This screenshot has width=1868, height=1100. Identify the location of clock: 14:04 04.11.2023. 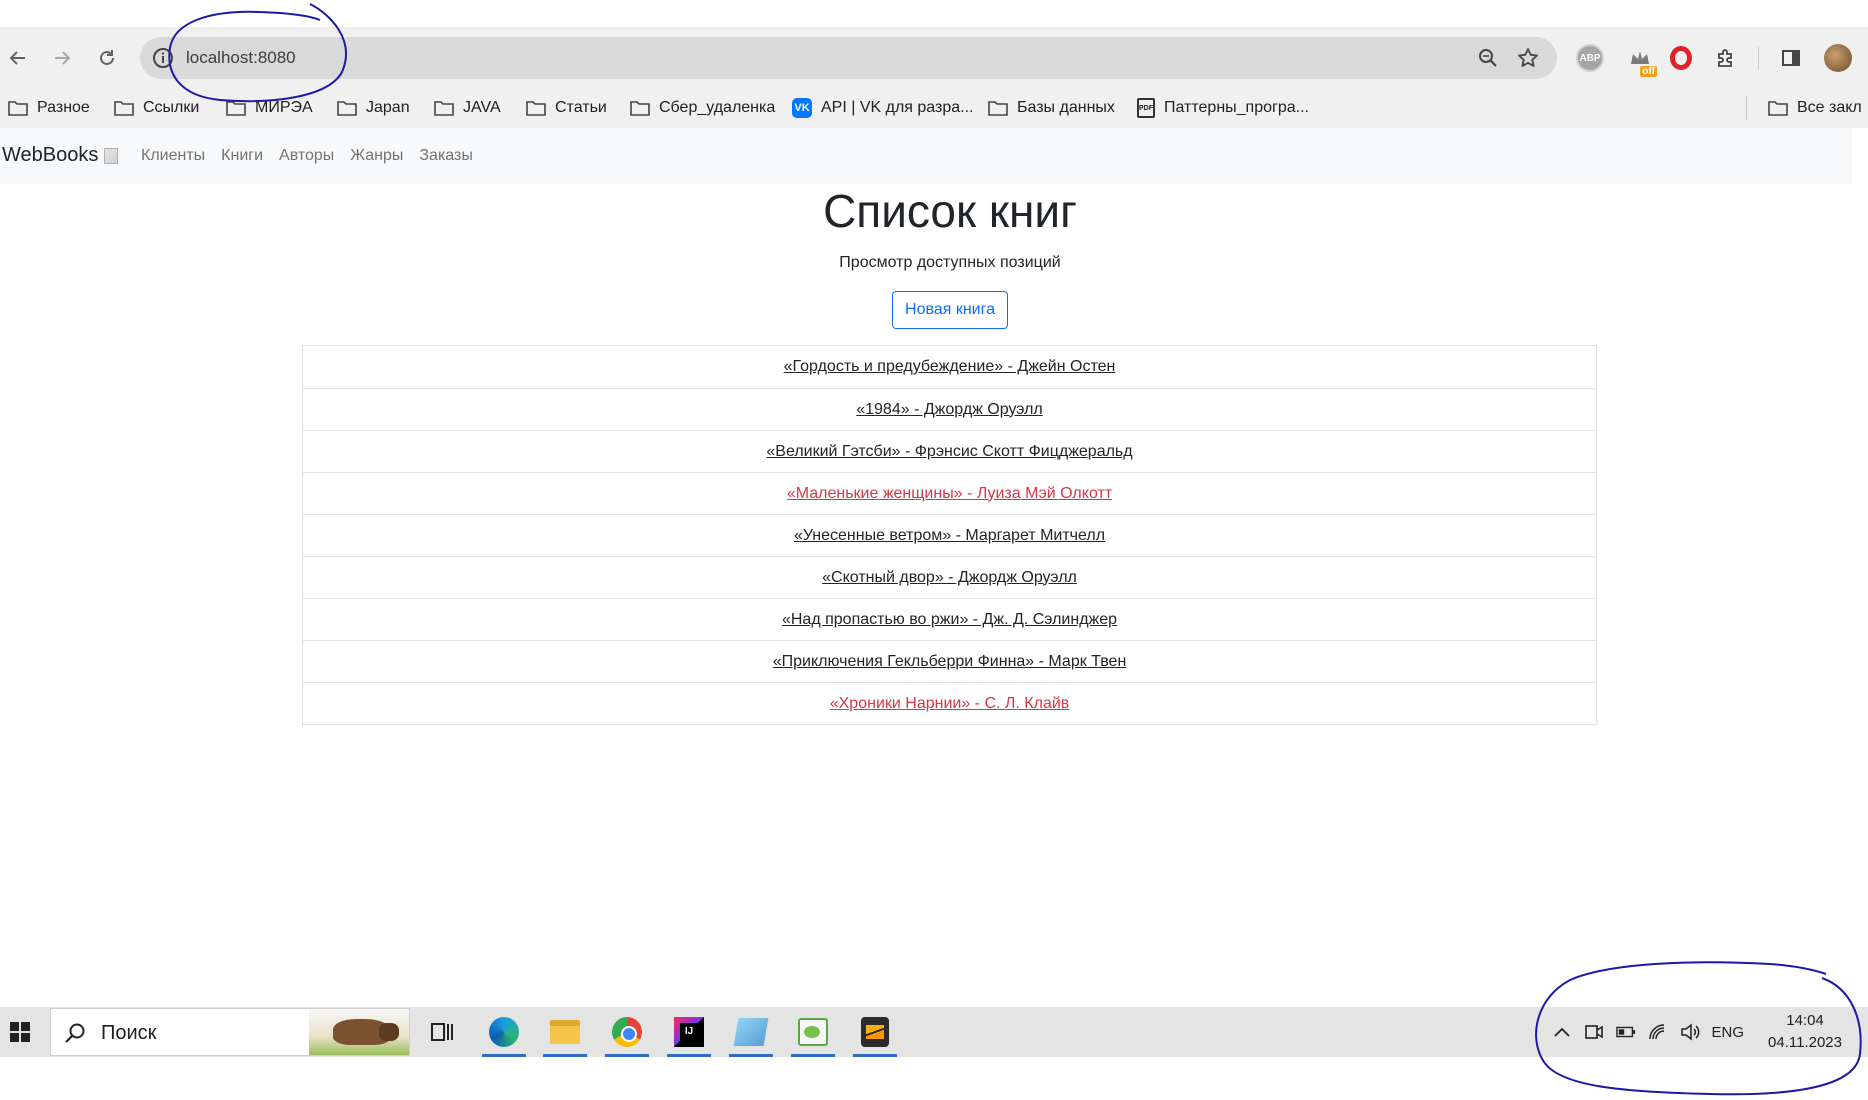
(1805, 1032).